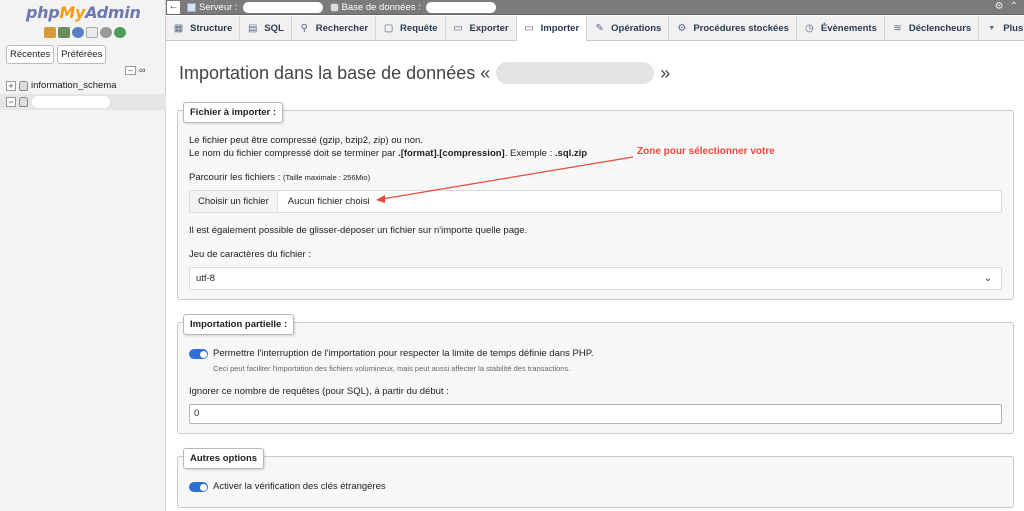  I want to click on server-icon, so click(191, 7).